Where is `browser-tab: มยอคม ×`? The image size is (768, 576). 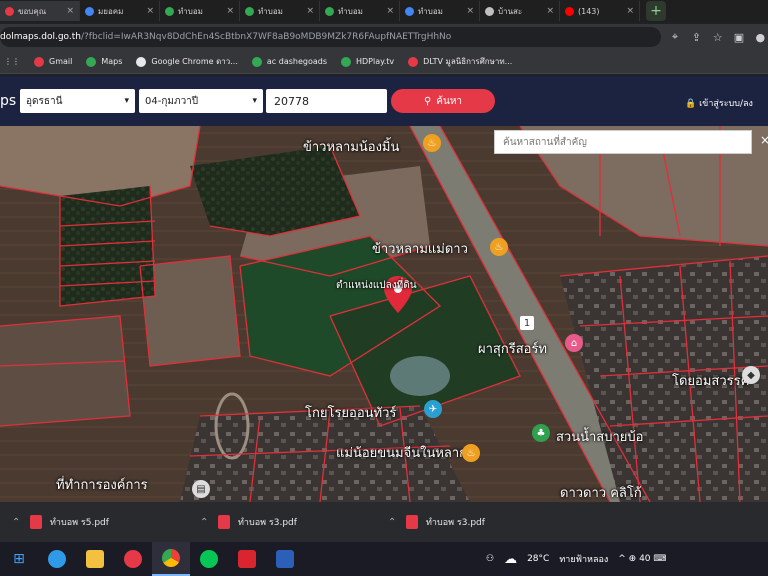
browser-tab: มยอคม × is located at coordinates (120, 11).